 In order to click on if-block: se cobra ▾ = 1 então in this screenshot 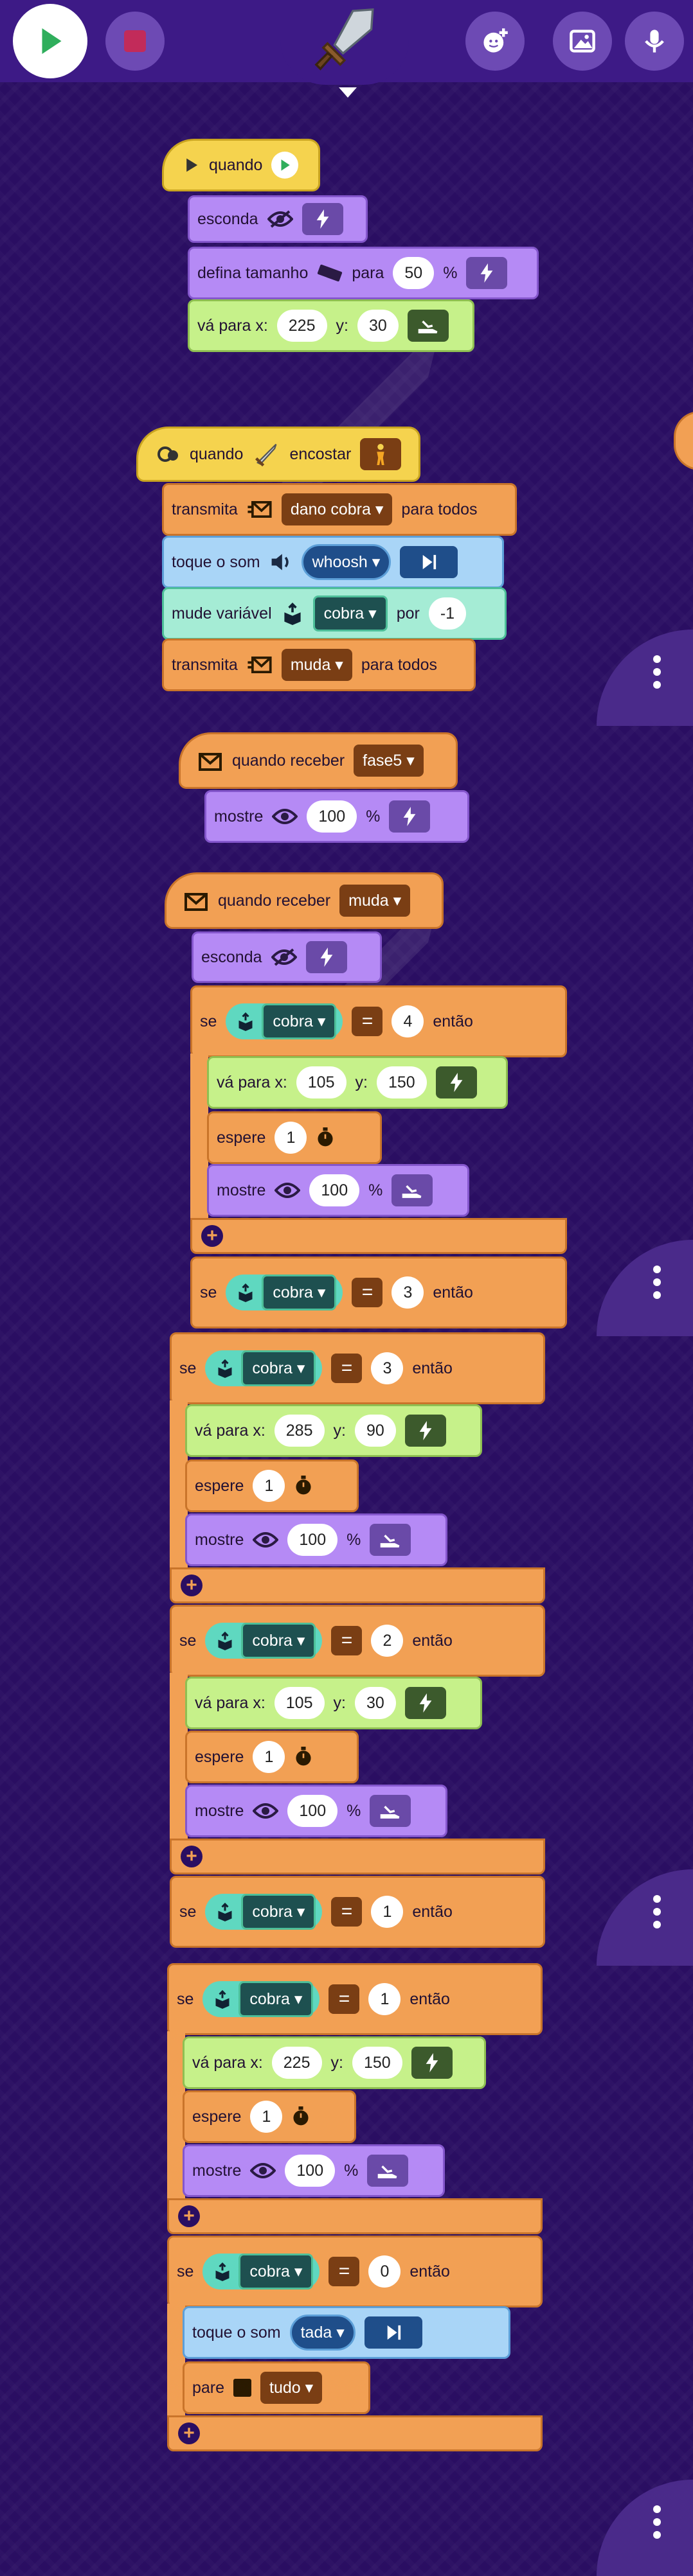, I will do `click(355, 1999)`.